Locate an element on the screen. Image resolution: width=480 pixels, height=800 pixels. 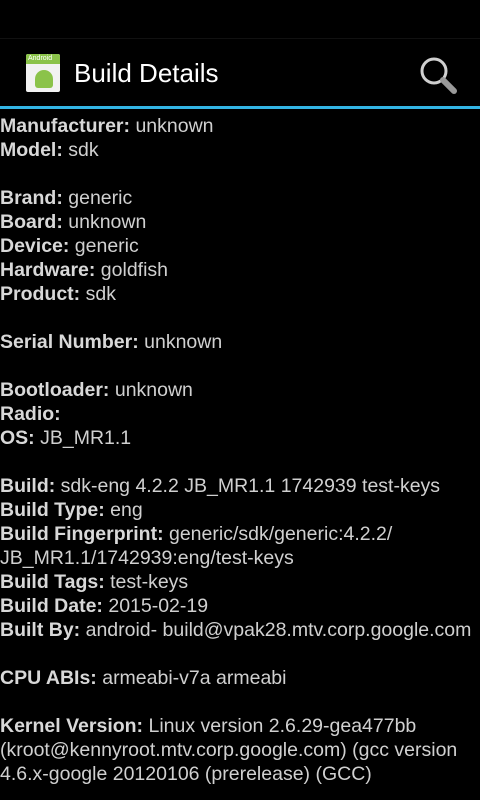
android-robot-icon is located at coordinates (44, 79).